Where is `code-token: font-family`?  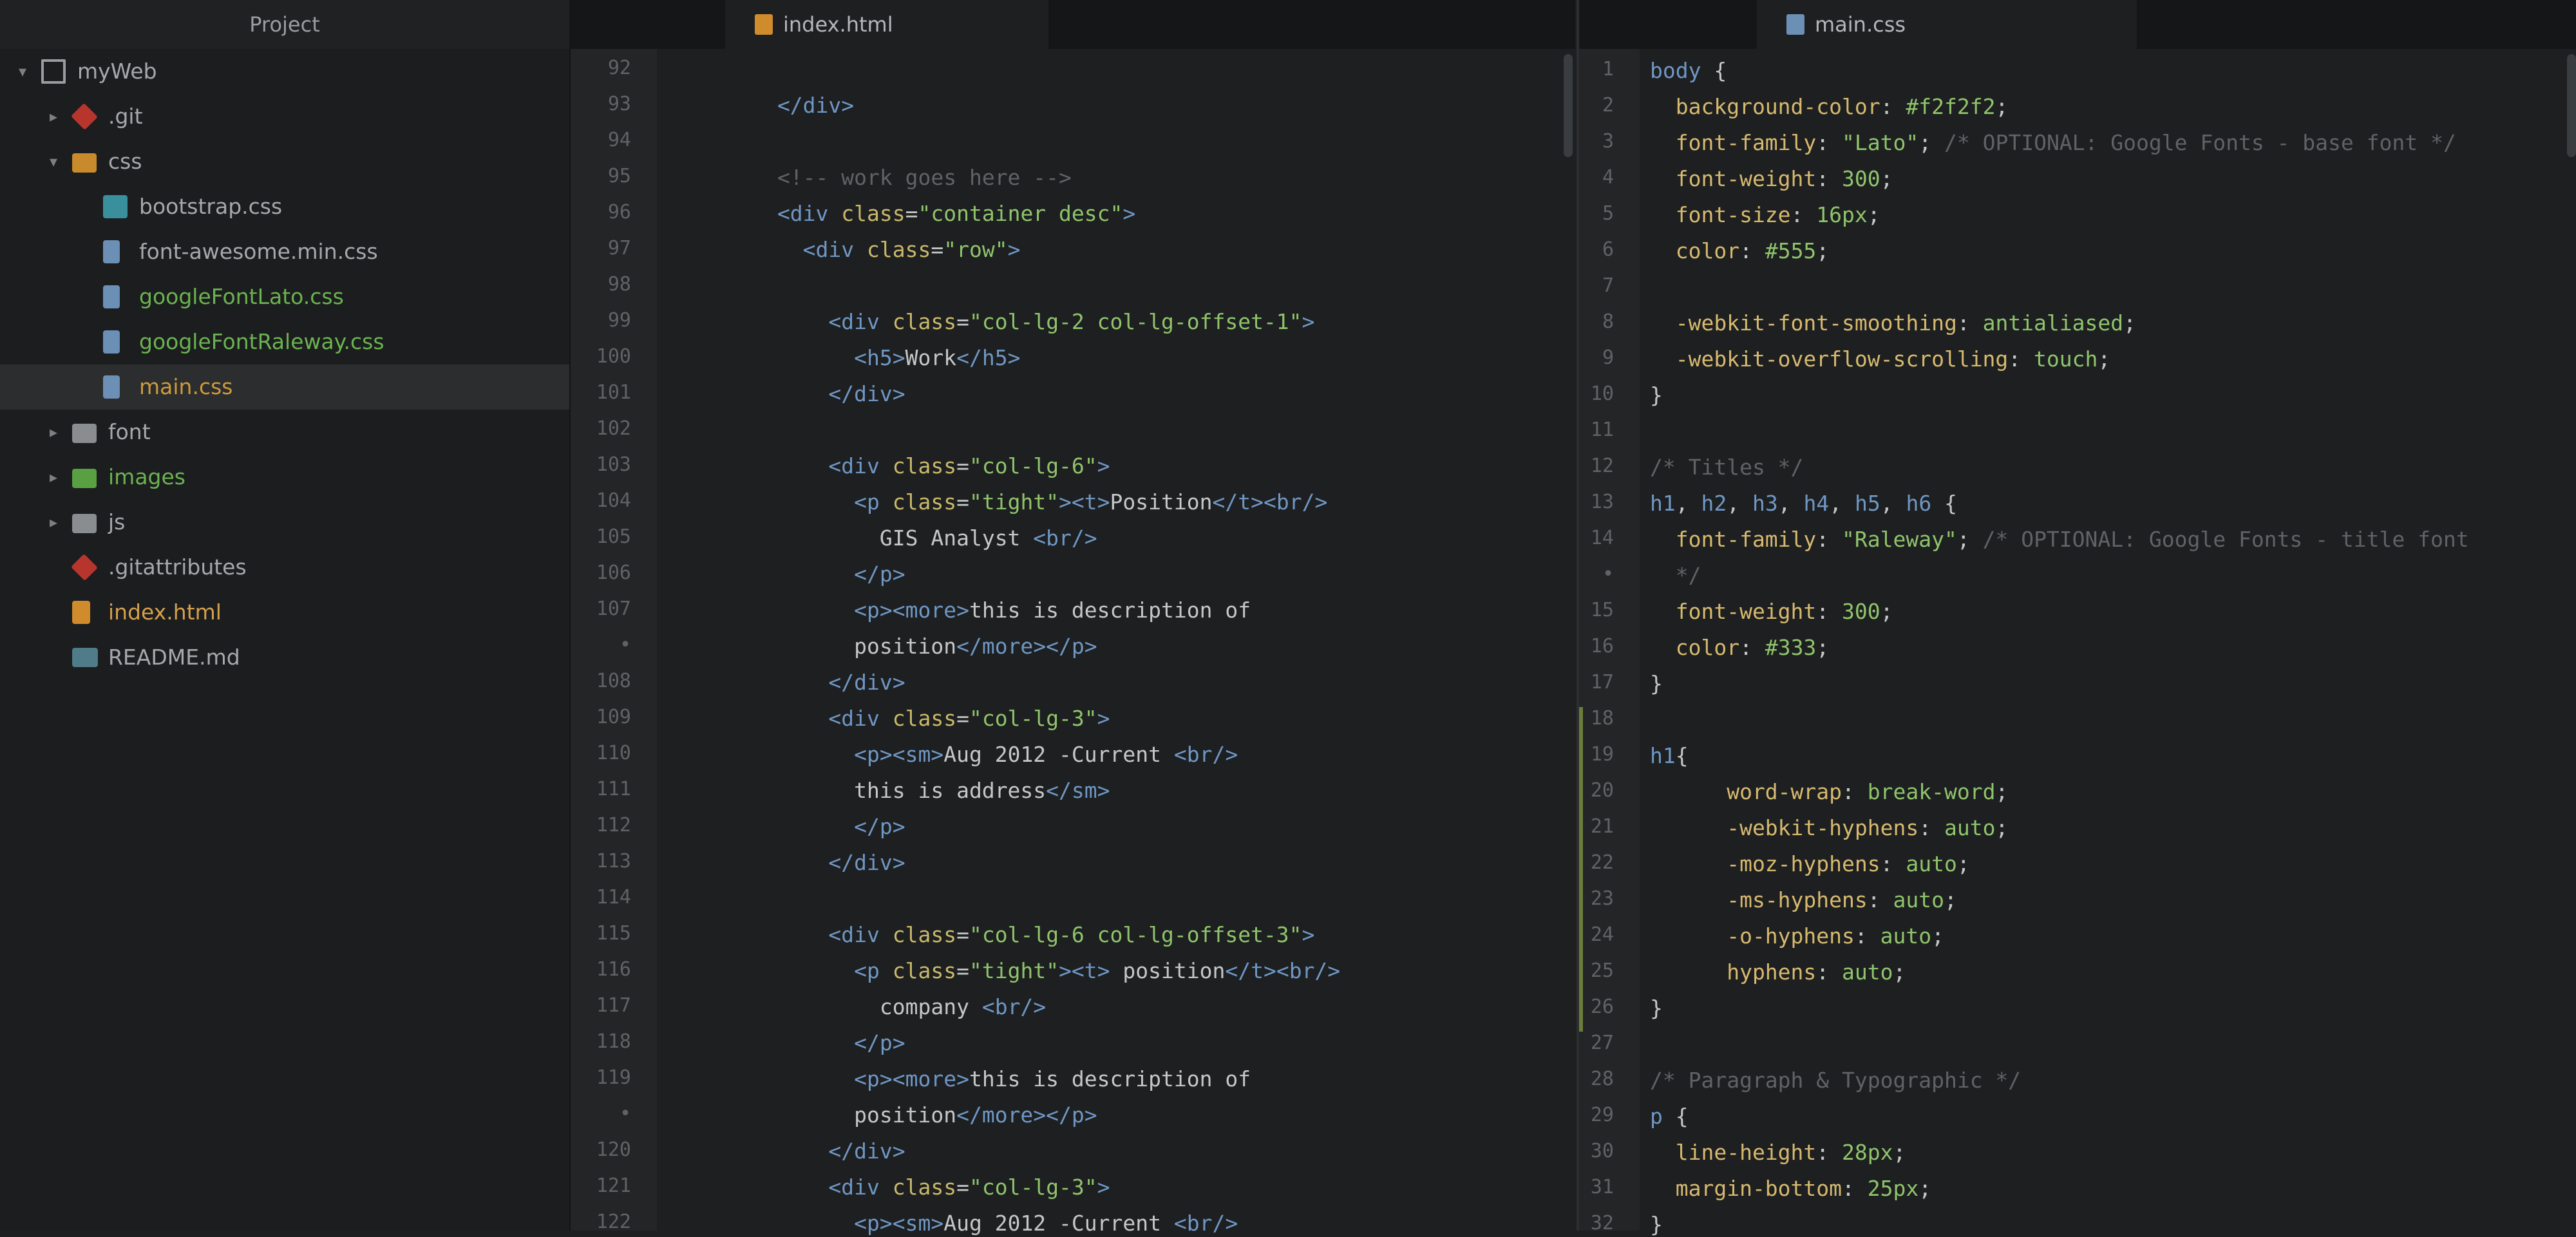 code-token: font-family is located at coordinates (1733, 142).